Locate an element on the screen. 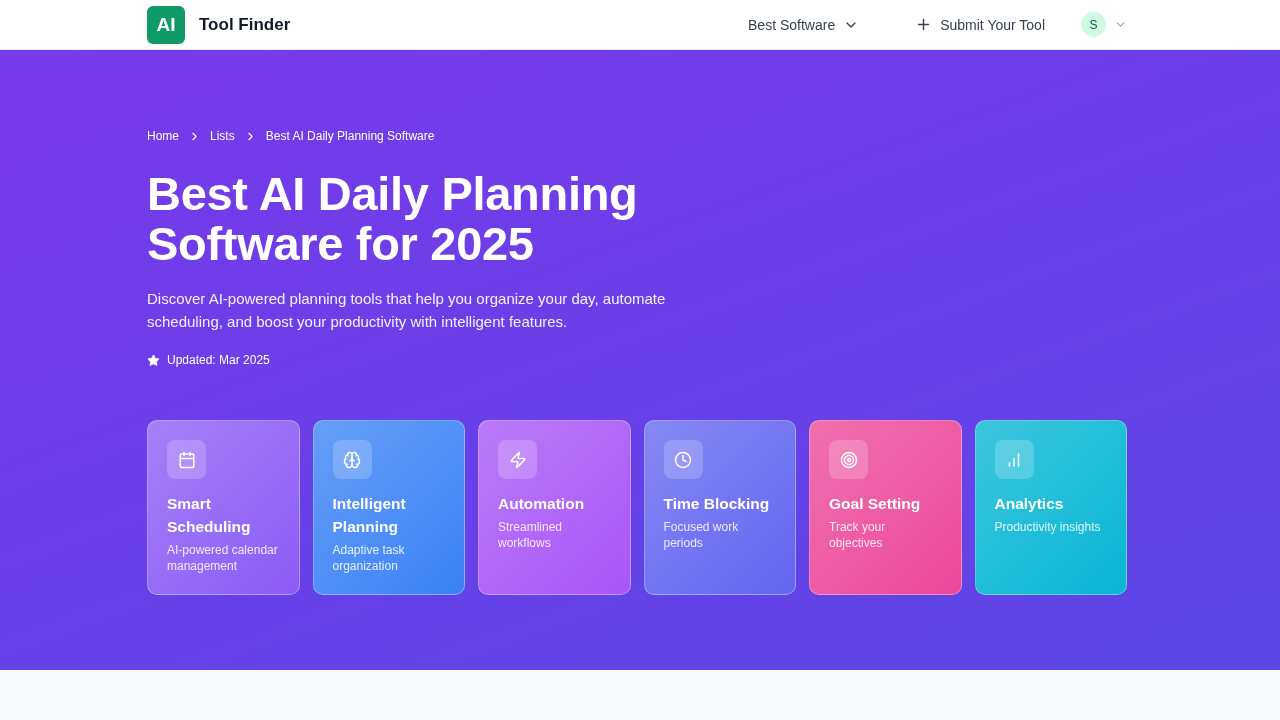 This screenshot has width=1280, height=720. nav-button: Submit Your Tool is located at coordinates (980, 24).